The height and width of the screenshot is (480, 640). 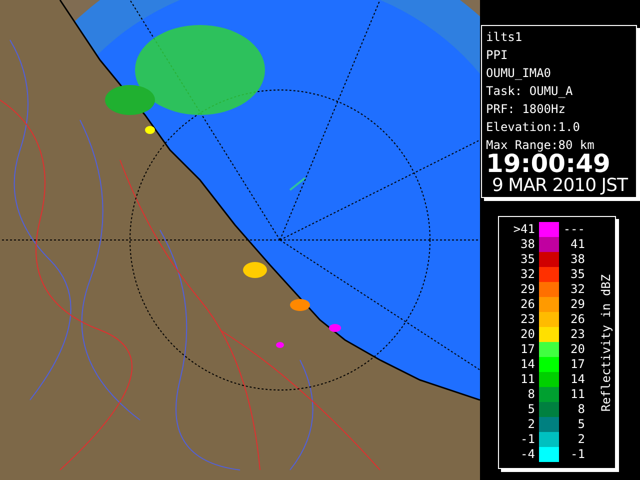 I want to click on legend-title: Reflectivity in dBZ, so click(x=606, y=342).